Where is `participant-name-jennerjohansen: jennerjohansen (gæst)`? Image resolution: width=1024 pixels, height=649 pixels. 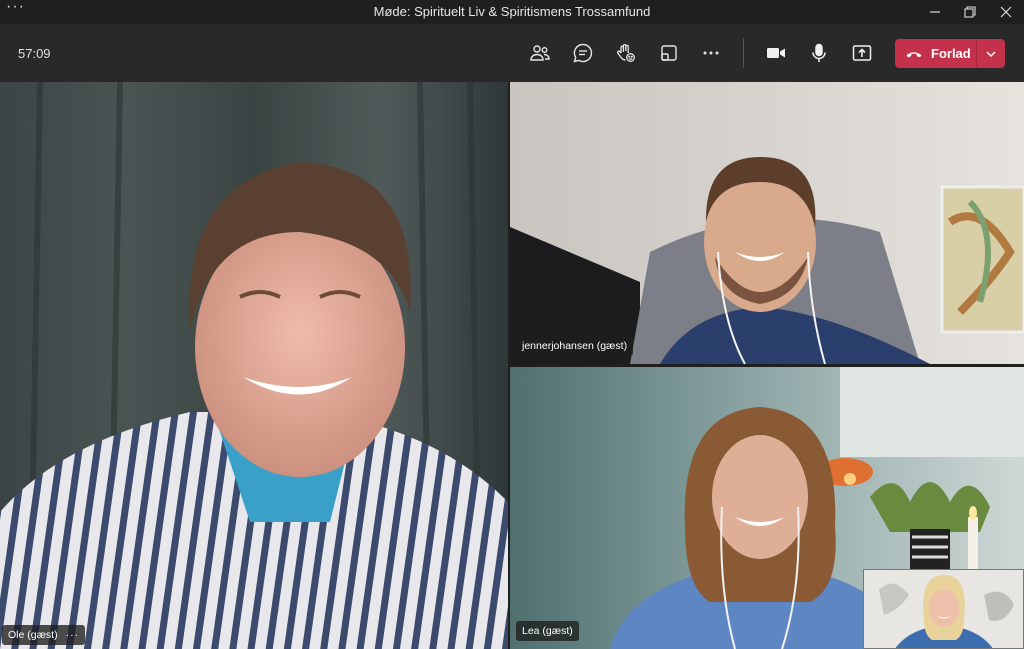
participant-name-jennerjohansen: jennerjohansen (gæst) is located at coordinates (575, 346).